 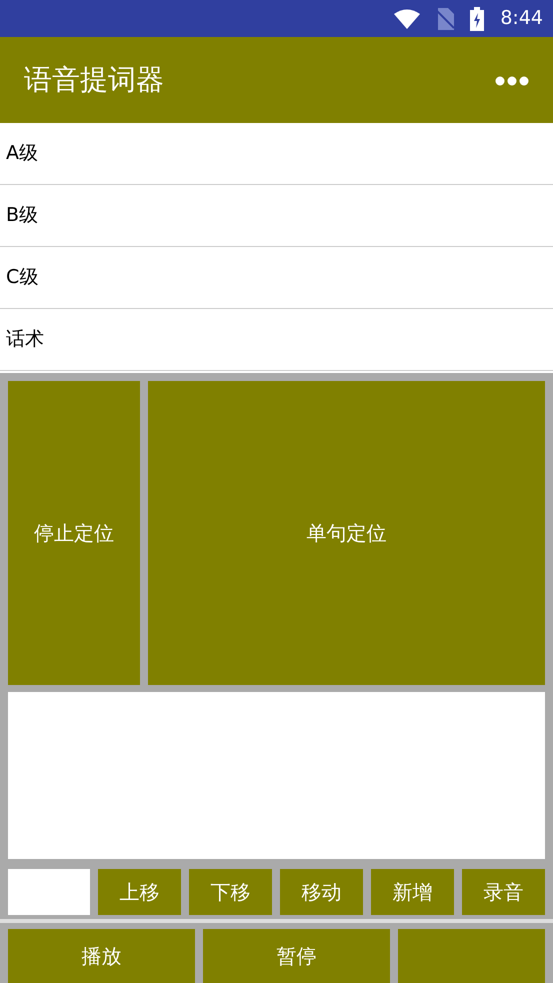 What do you see at coordinates (412, 892) in the screenshot?
I see `action-button: 新增` at bounding box center [412, 892].